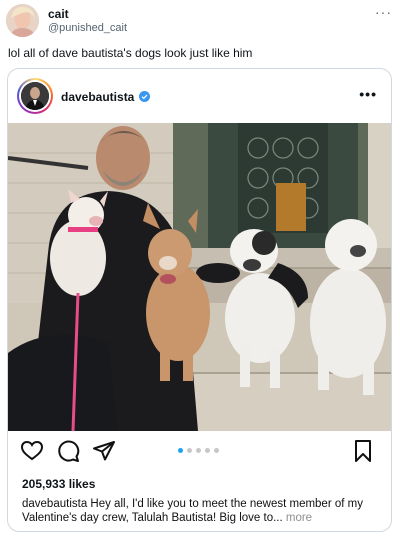  Describe the element at coordinates (35, 96) in the screenshot. I see `ig-avatar` at that location.